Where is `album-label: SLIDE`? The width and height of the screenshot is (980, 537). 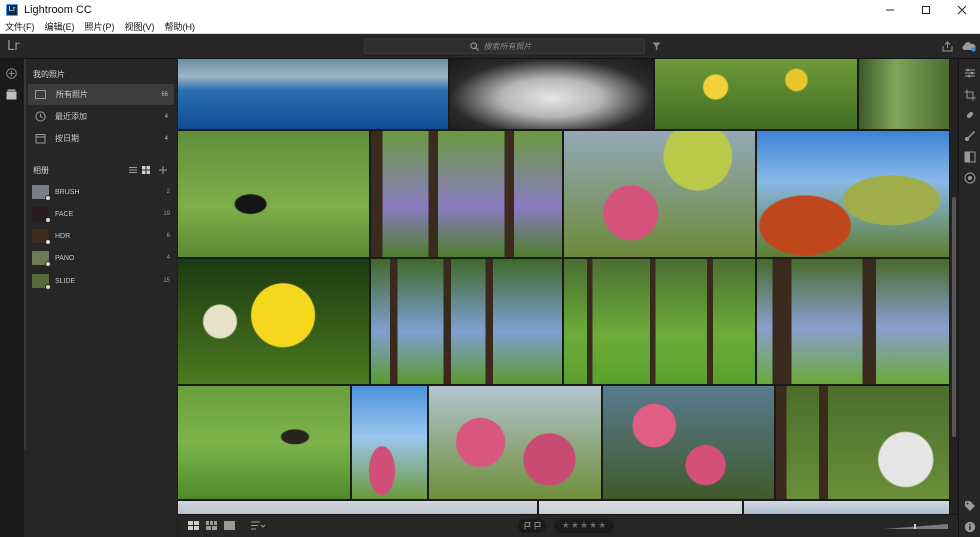
album-label: SLIDE is located at coordinates (65, 281).